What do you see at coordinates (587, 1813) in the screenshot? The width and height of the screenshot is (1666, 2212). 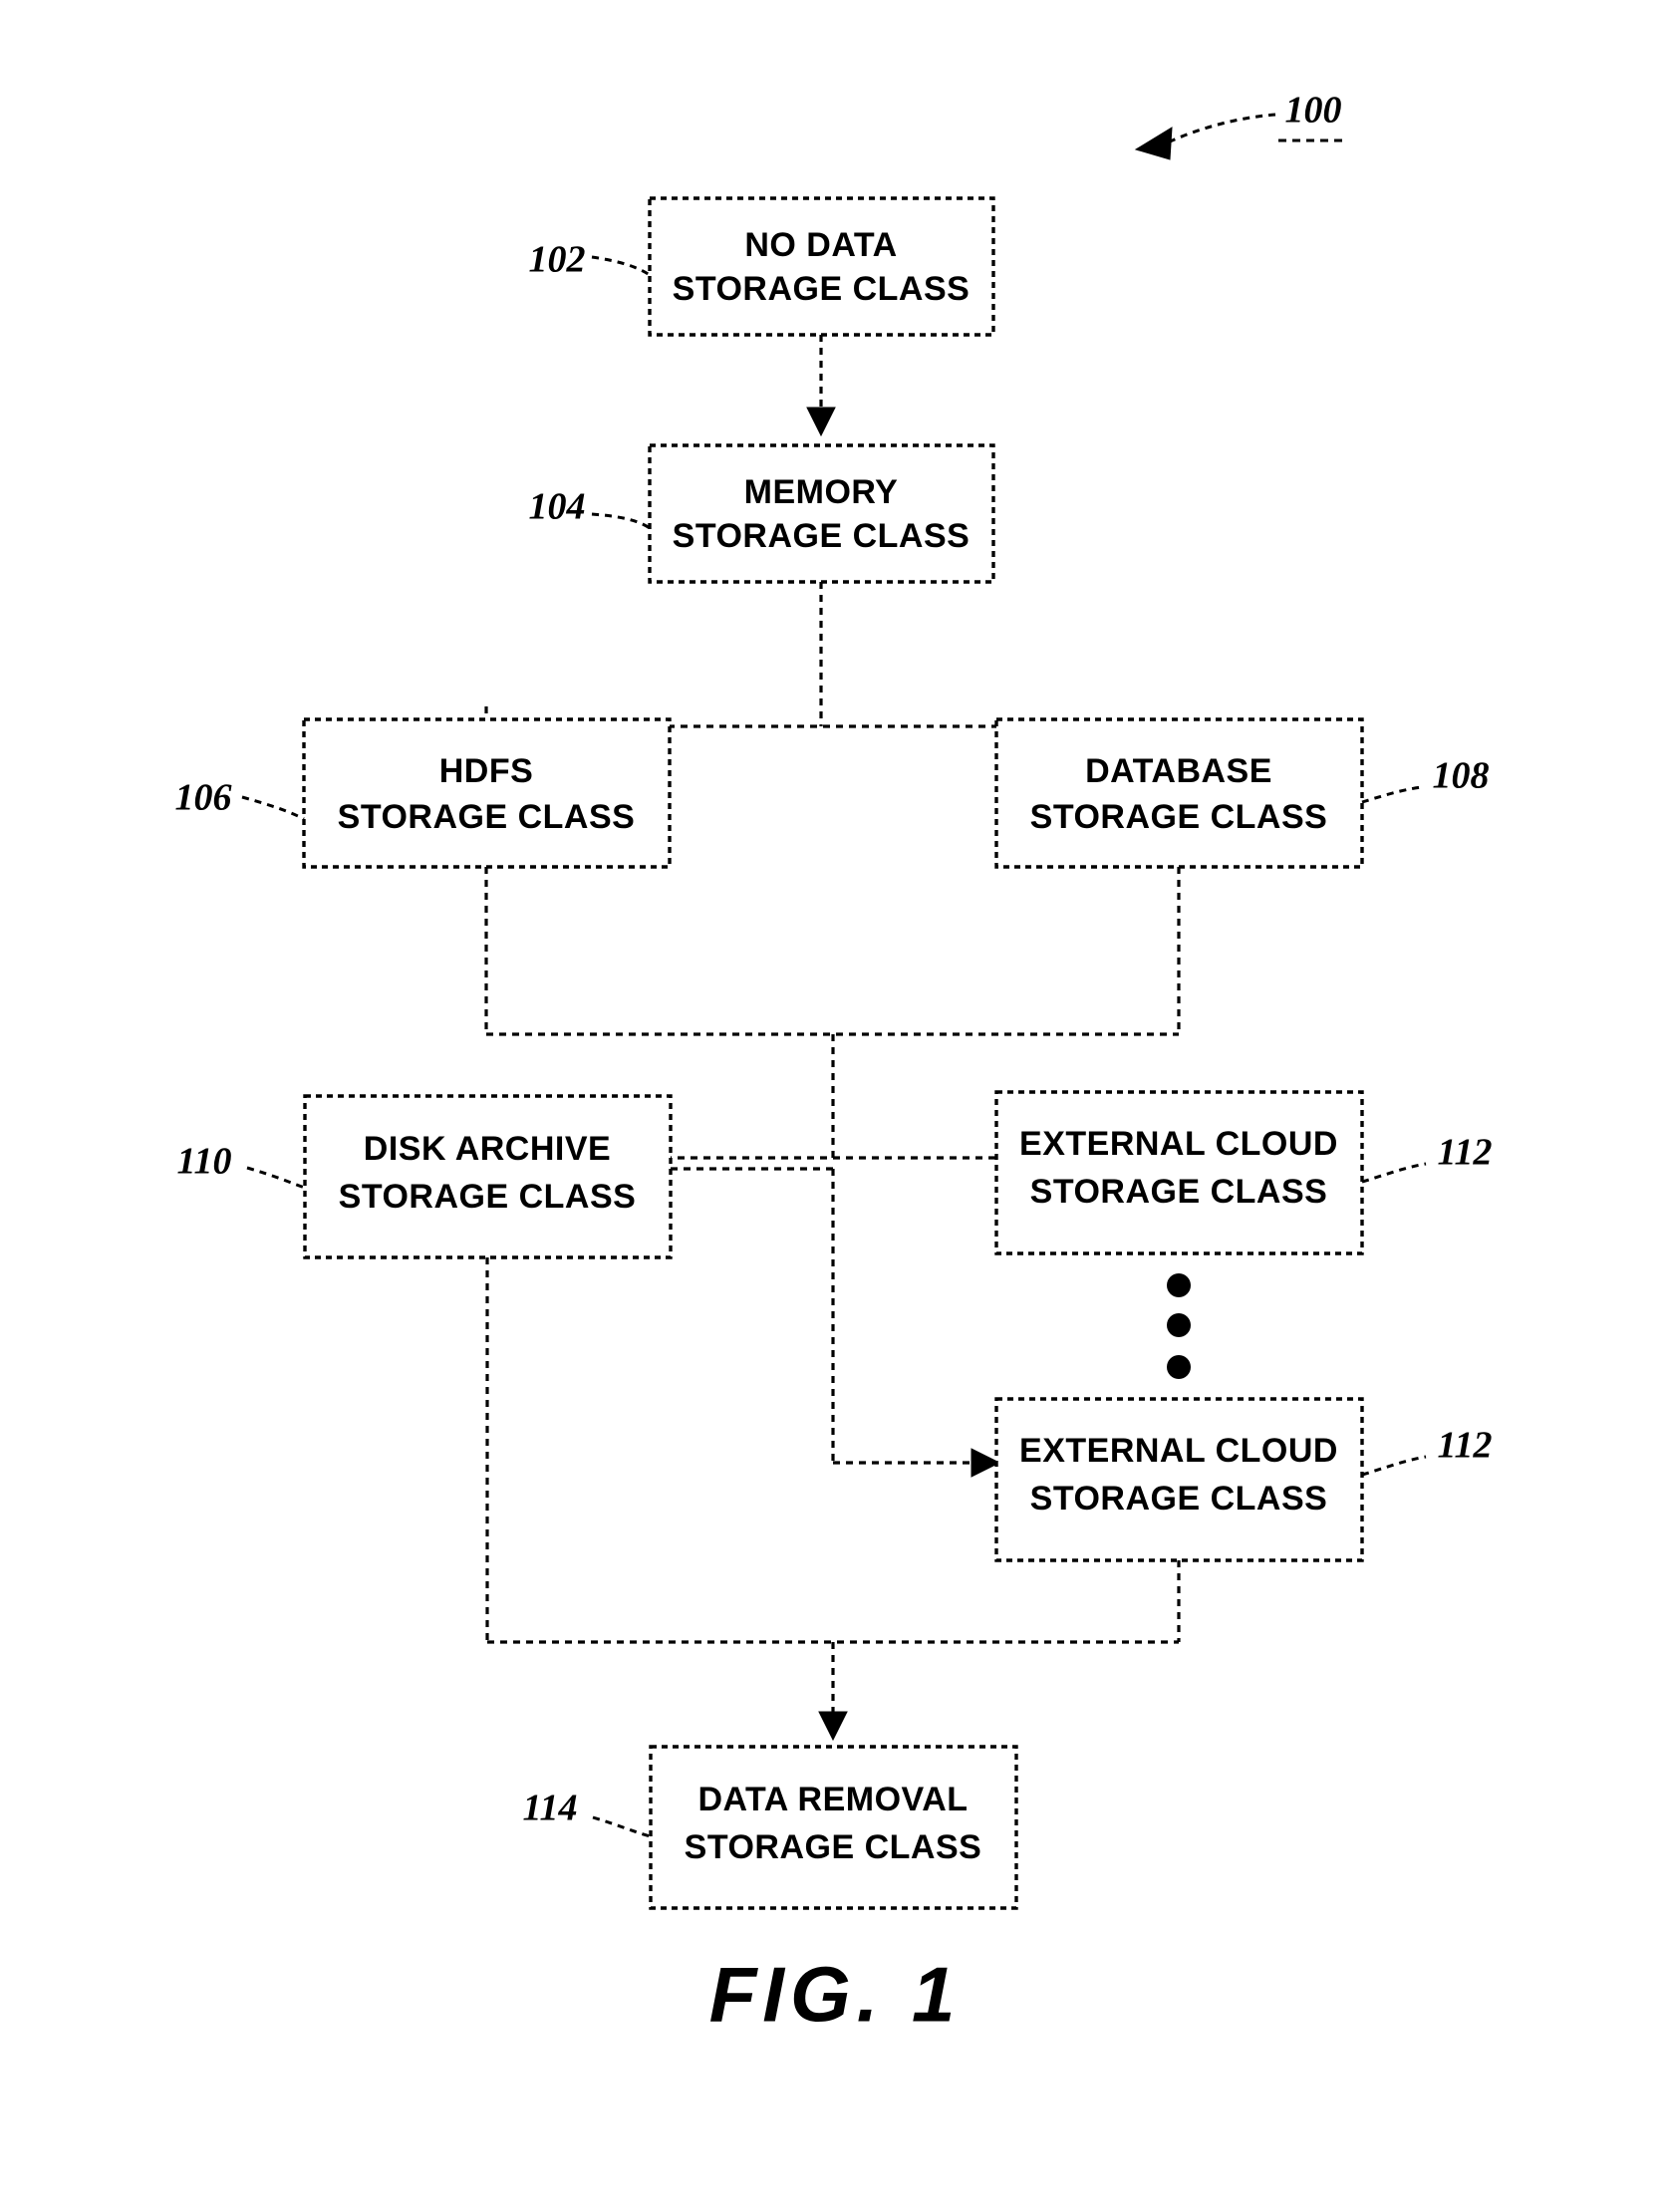 I see `ref-callout-114: 114` at bounding box center [587, 1813].